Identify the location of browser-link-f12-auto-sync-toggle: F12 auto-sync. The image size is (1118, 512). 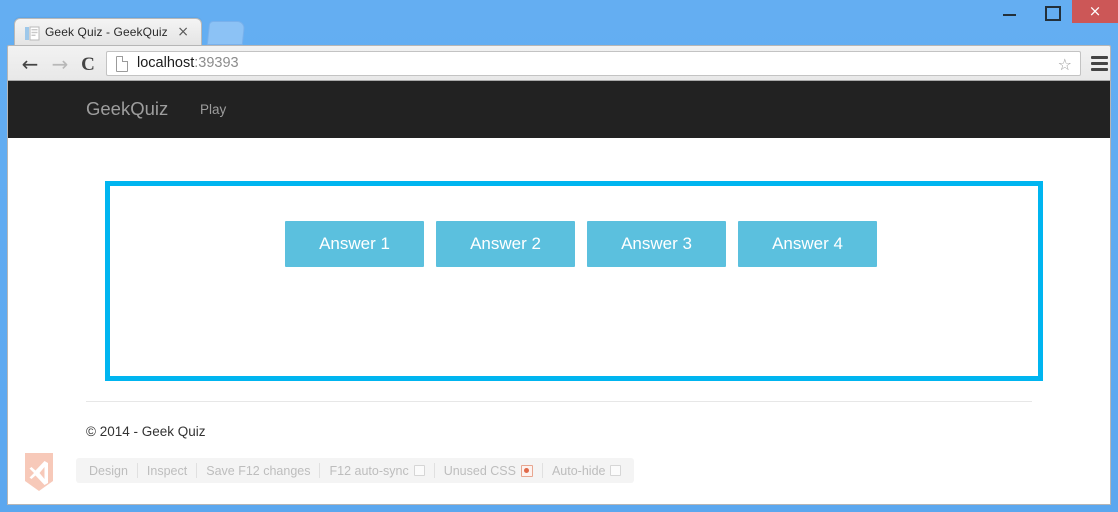
(376, 470).